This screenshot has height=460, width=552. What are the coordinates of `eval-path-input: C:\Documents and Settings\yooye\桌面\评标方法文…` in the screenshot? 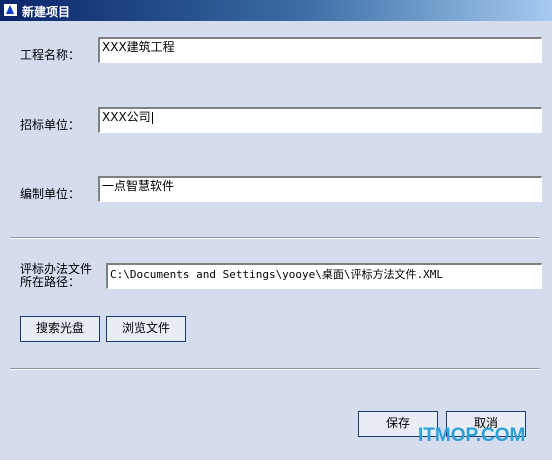 It's located at (324, 276).